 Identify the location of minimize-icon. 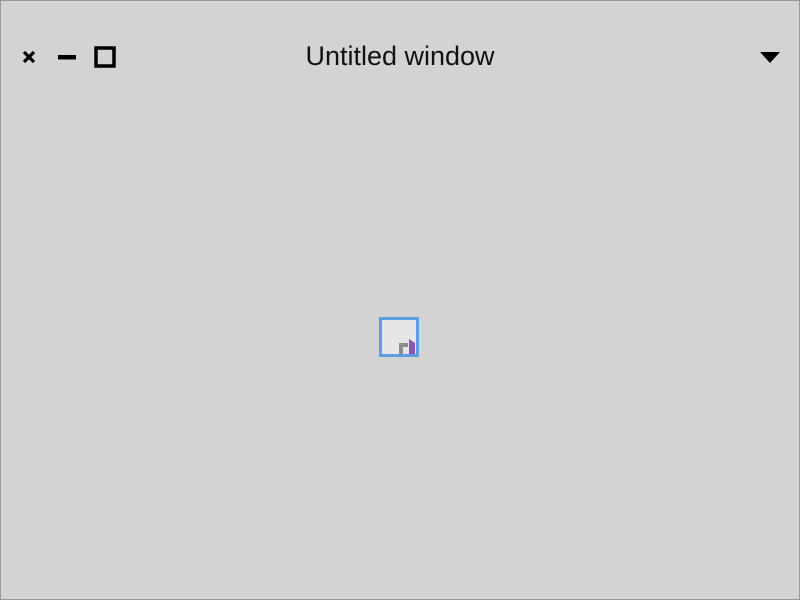
(67, 57).